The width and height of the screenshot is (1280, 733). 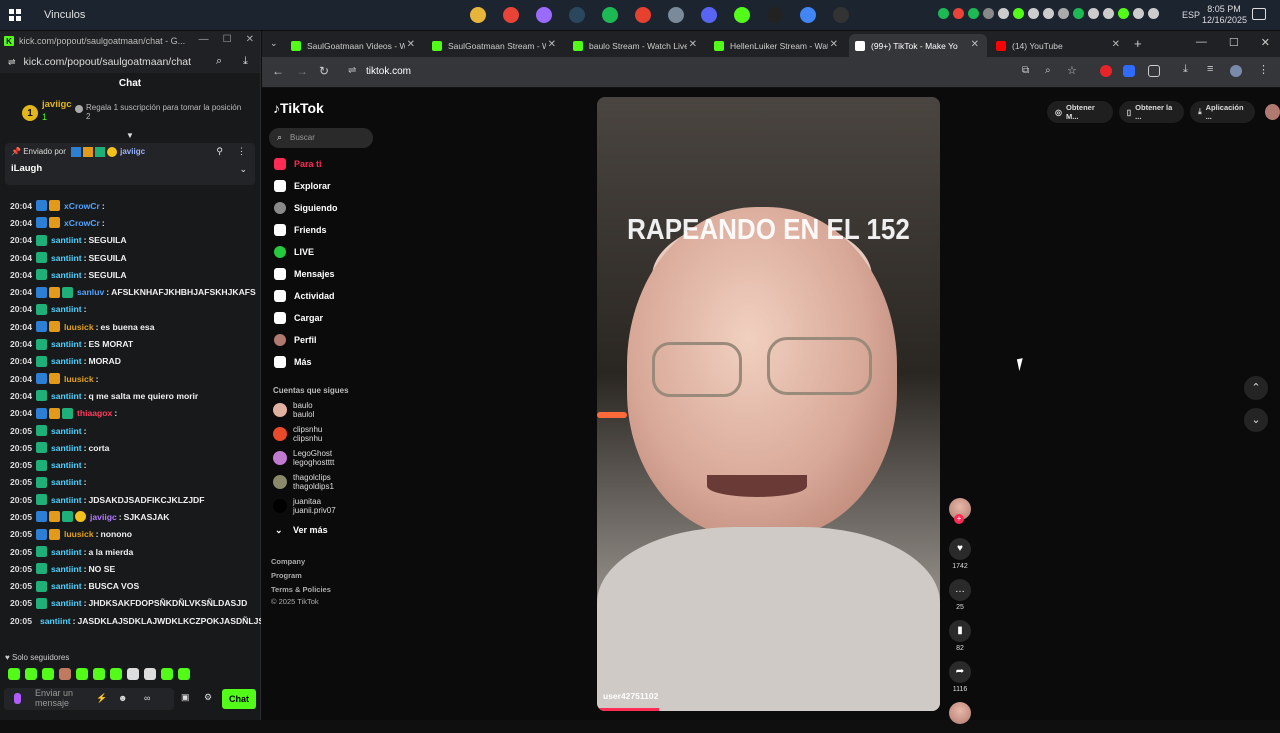 What do you see at coordinates (94, 413) in the screenshot?
I see `message-username: thiaagox` at bounding box center [94, 413].